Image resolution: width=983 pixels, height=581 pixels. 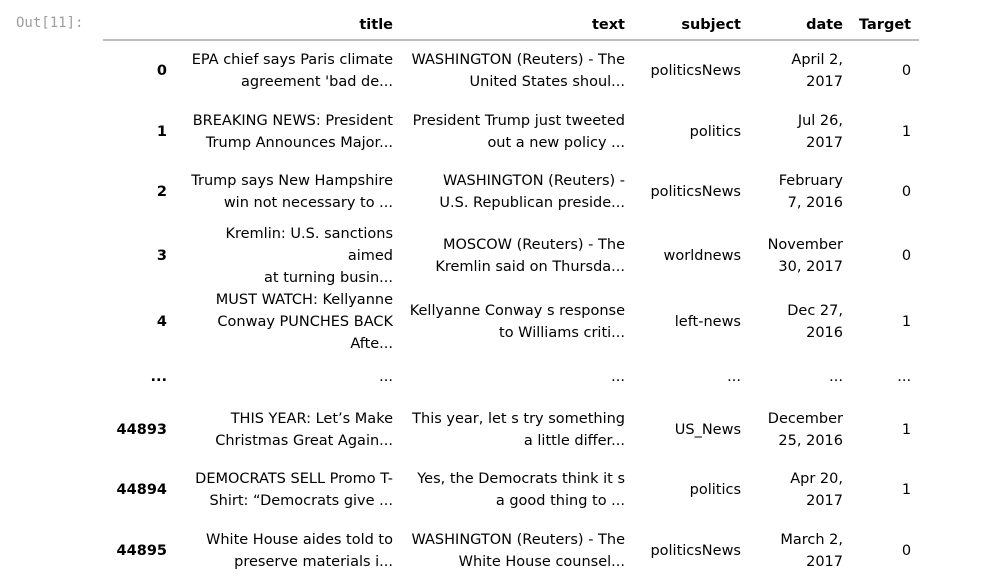 What do you see at coordinates (534, 245) in the screenshot?
I see `text-line-1: MOSCOW (Reuters) - The` at bounding box center [534, 245].